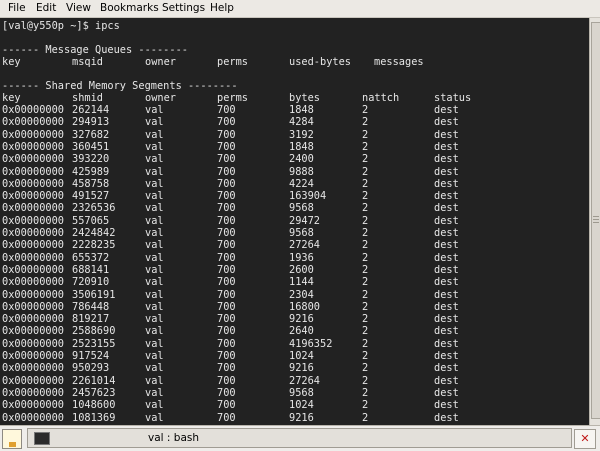 Image resolution: width=600 pixels, height=451 pixels. I want to click on shm-cell-bytes: 1848, so click(301, 146).